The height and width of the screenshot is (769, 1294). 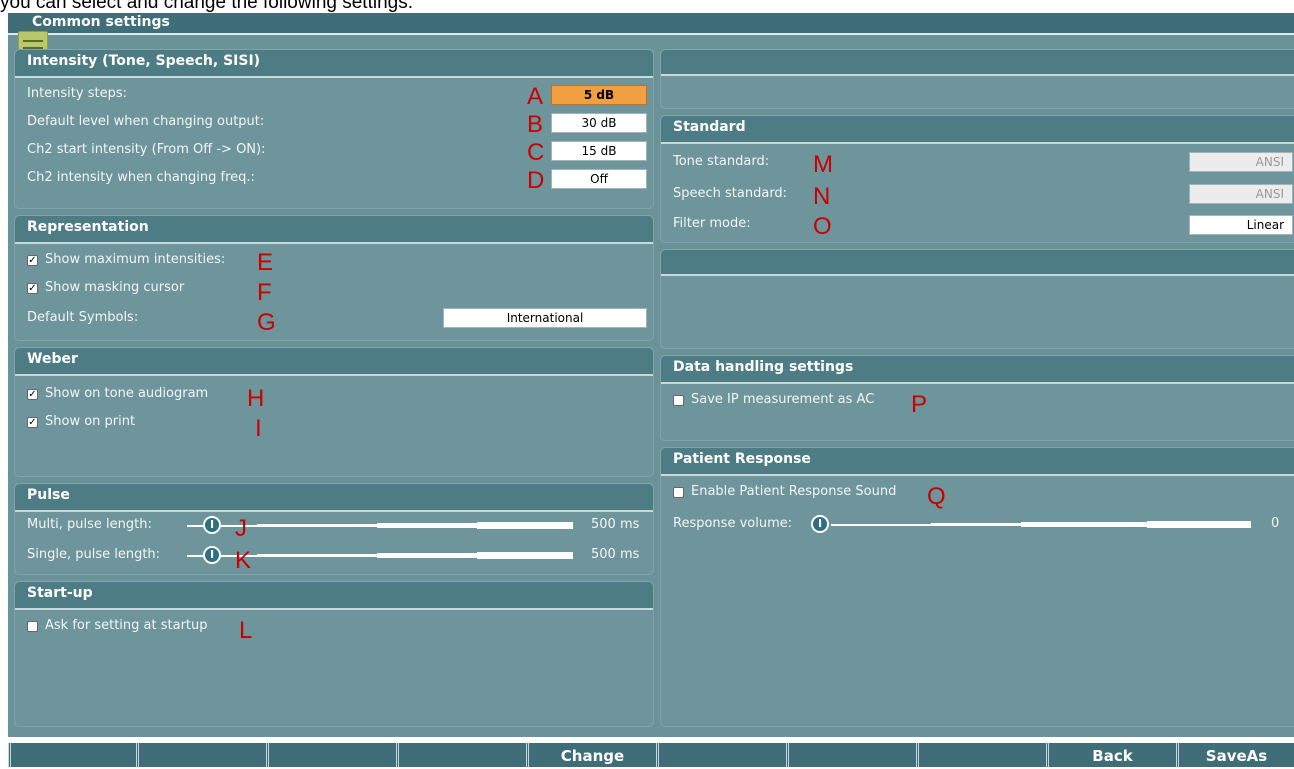 I want to click on multi-pulse-slider-handle: I, so click(x=212, y=525).